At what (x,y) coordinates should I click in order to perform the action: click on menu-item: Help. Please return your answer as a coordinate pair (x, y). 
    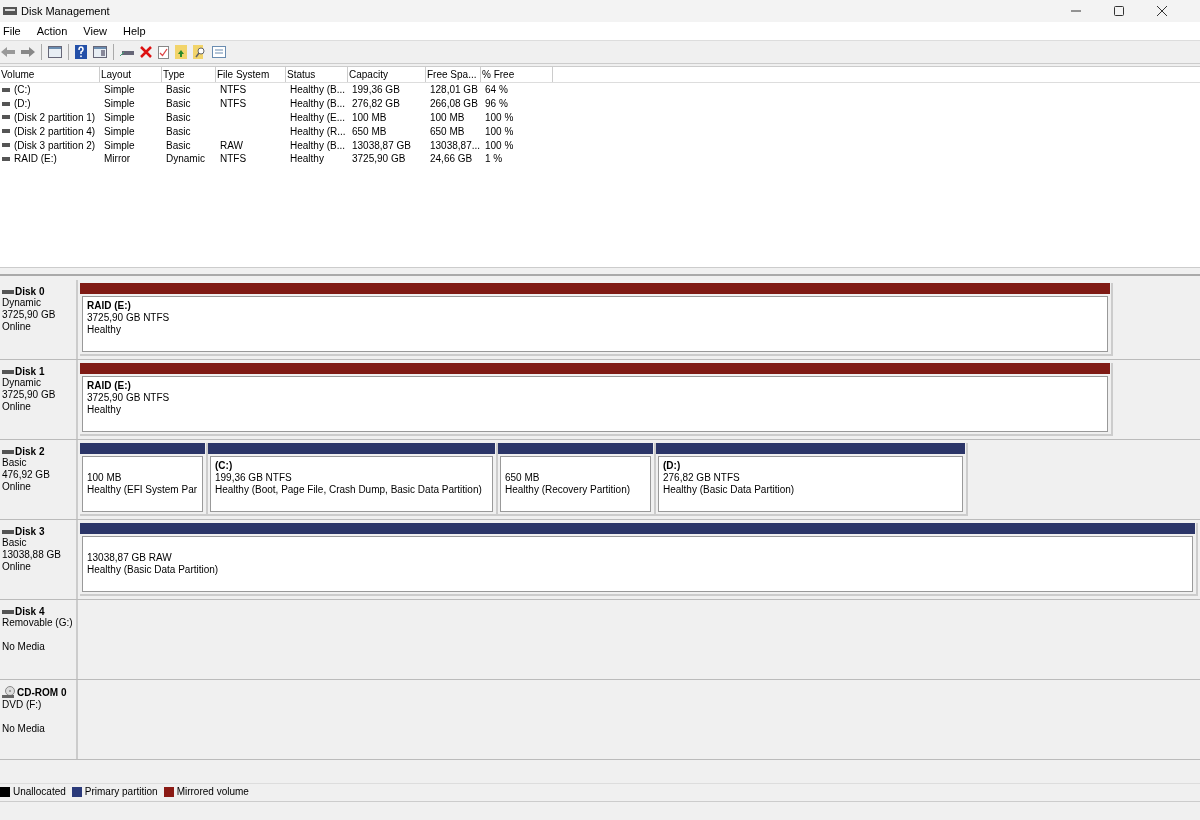
    Looking at the image, I should click on (136, 31).